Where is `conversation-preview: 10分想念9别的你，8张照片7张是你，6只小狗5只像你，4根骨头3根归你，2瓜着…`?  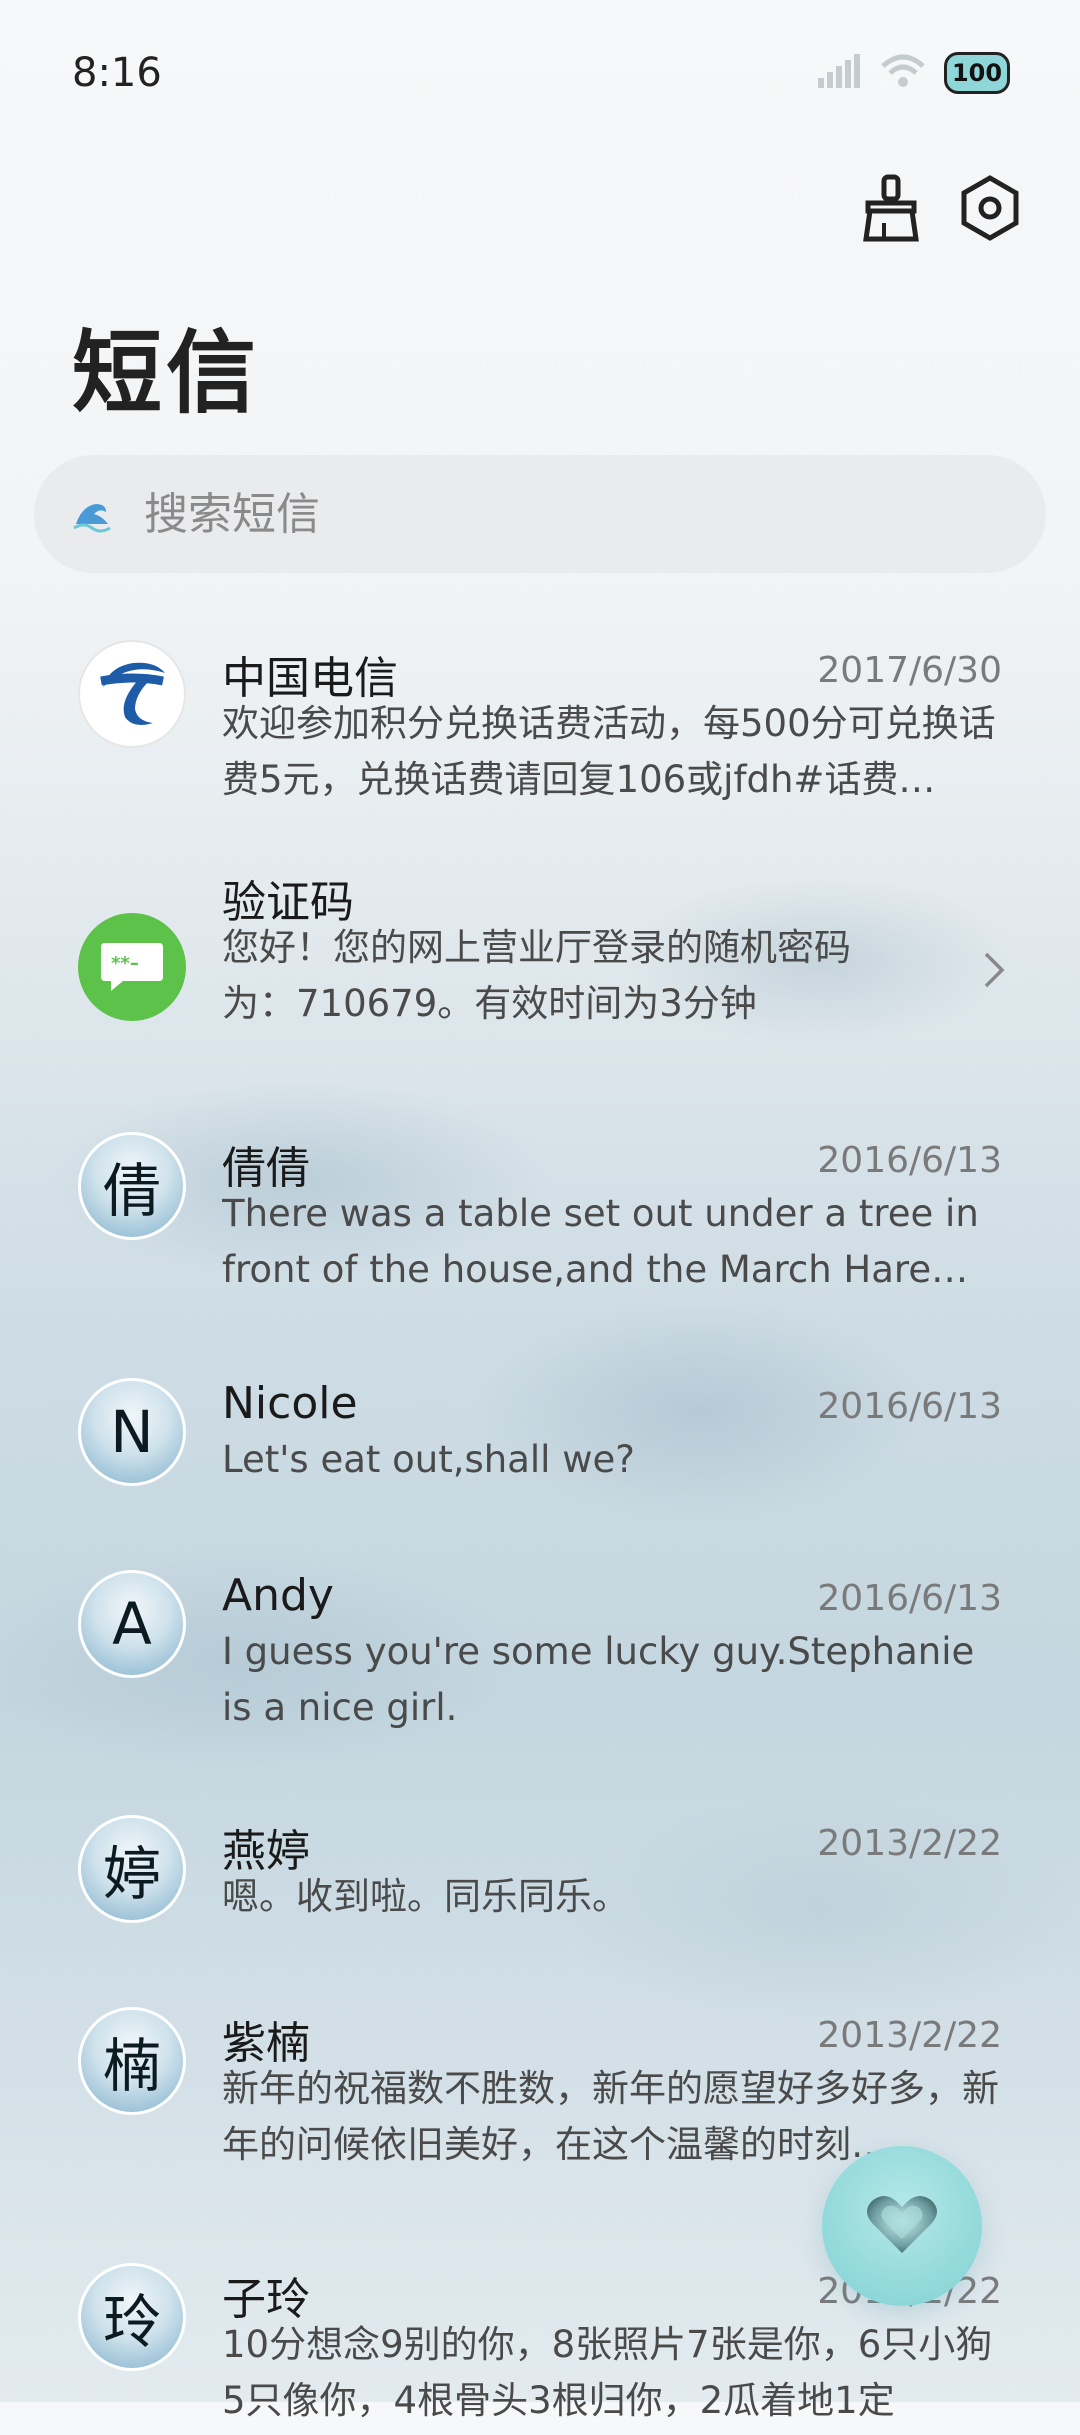 conversation-preview: 10分想念9别的你，8张照片7张是你，6只小狗5只像你，4根骨头3根归你，2瓜着… is located at coordinates (607, 2372).